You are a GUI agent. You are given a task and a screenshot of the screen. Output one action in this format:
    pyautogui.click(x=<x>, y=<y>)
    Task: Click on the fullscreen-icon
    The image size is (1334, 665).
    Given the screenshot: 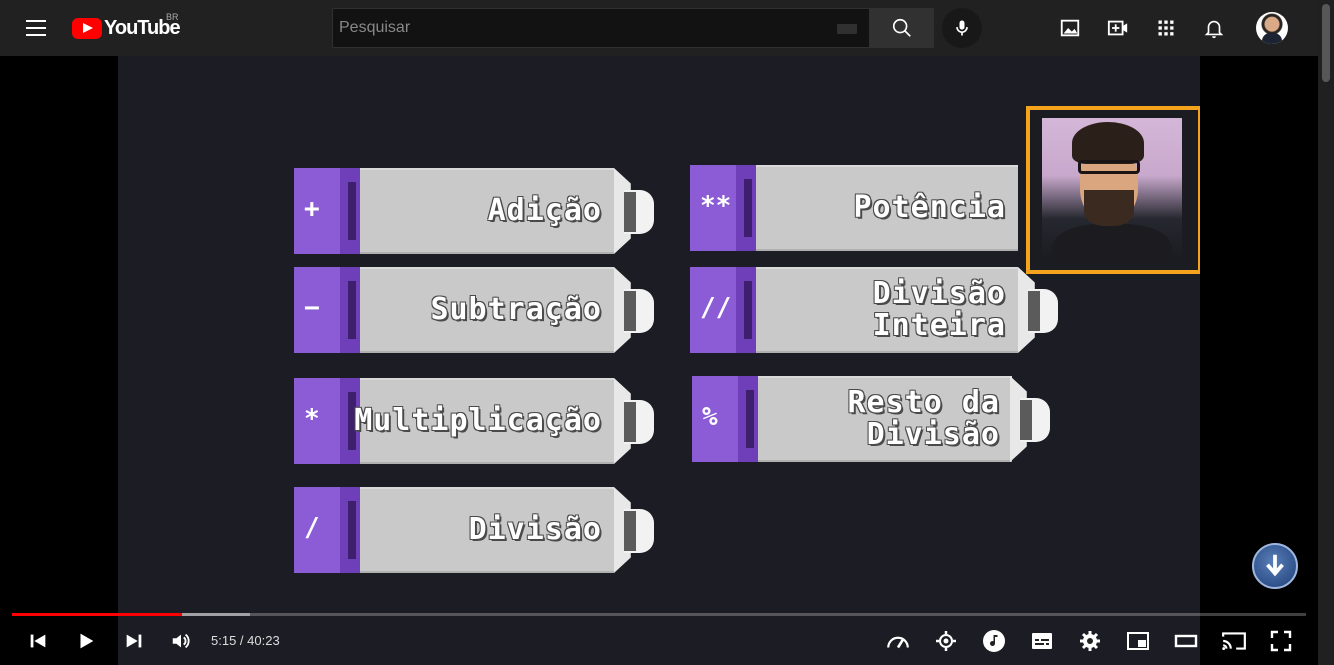 What is the action you would take?
    pyautogui.click(x=1281, y=641)
    